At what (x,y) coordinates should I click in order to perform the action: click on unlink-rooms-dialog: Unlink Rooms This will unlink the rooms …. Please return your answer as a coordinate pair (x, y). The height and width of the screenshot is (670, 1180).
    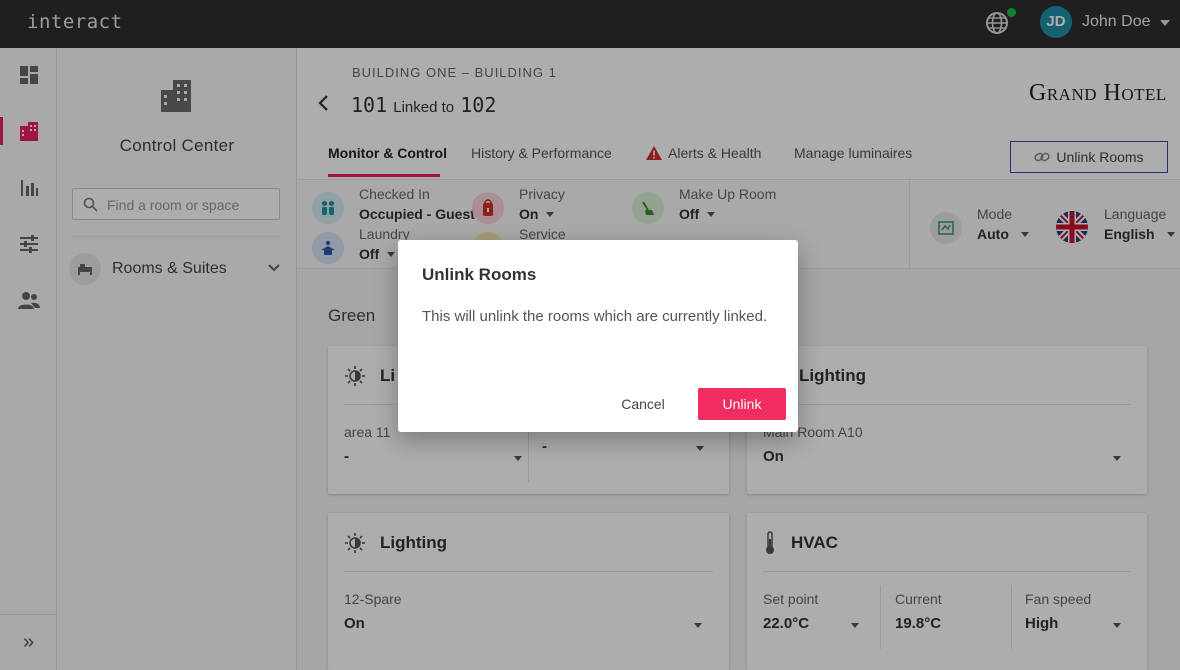
    Looking at the image, I should click on (598, 336).